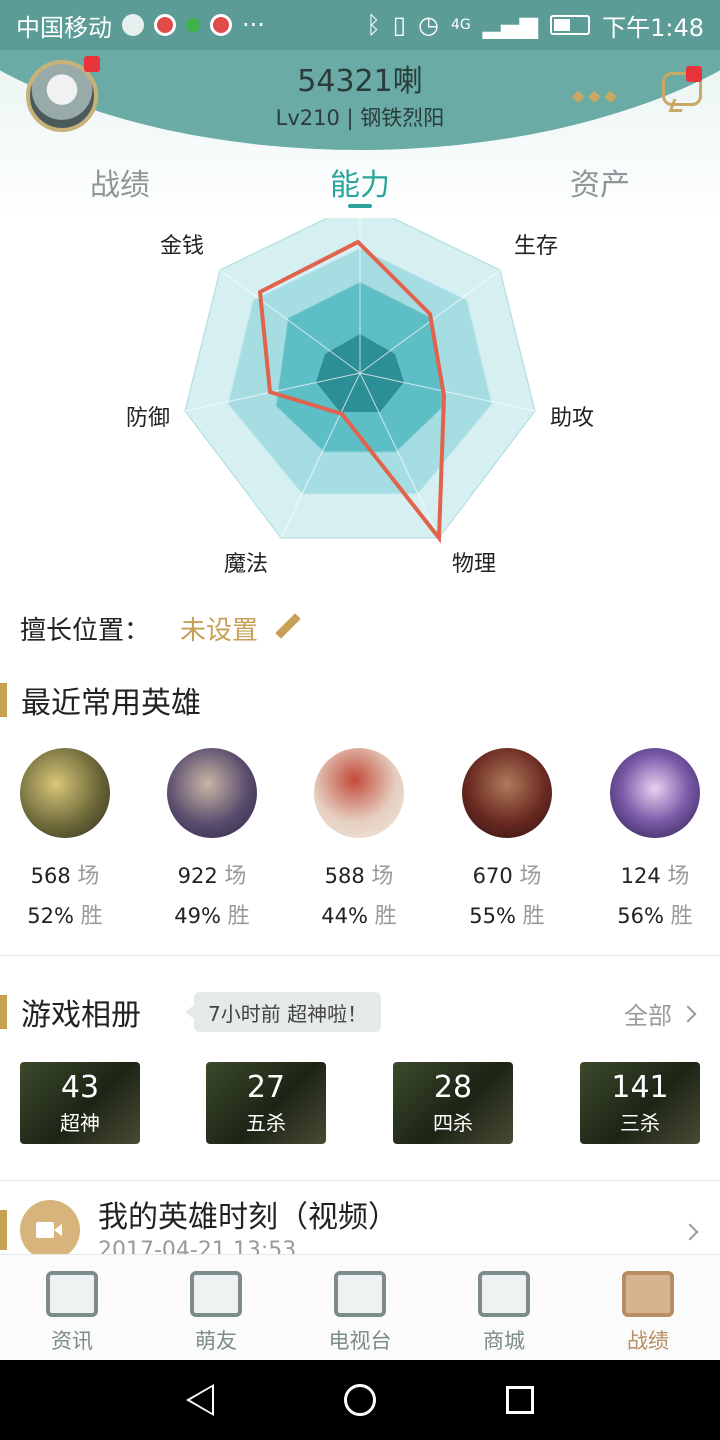 Image resolution: width=720 pixels, height=1440 pixels. Describe the element at coordinates (246, 564) in the screenshot. I see `radar-label-magic: 魔法` at that location.